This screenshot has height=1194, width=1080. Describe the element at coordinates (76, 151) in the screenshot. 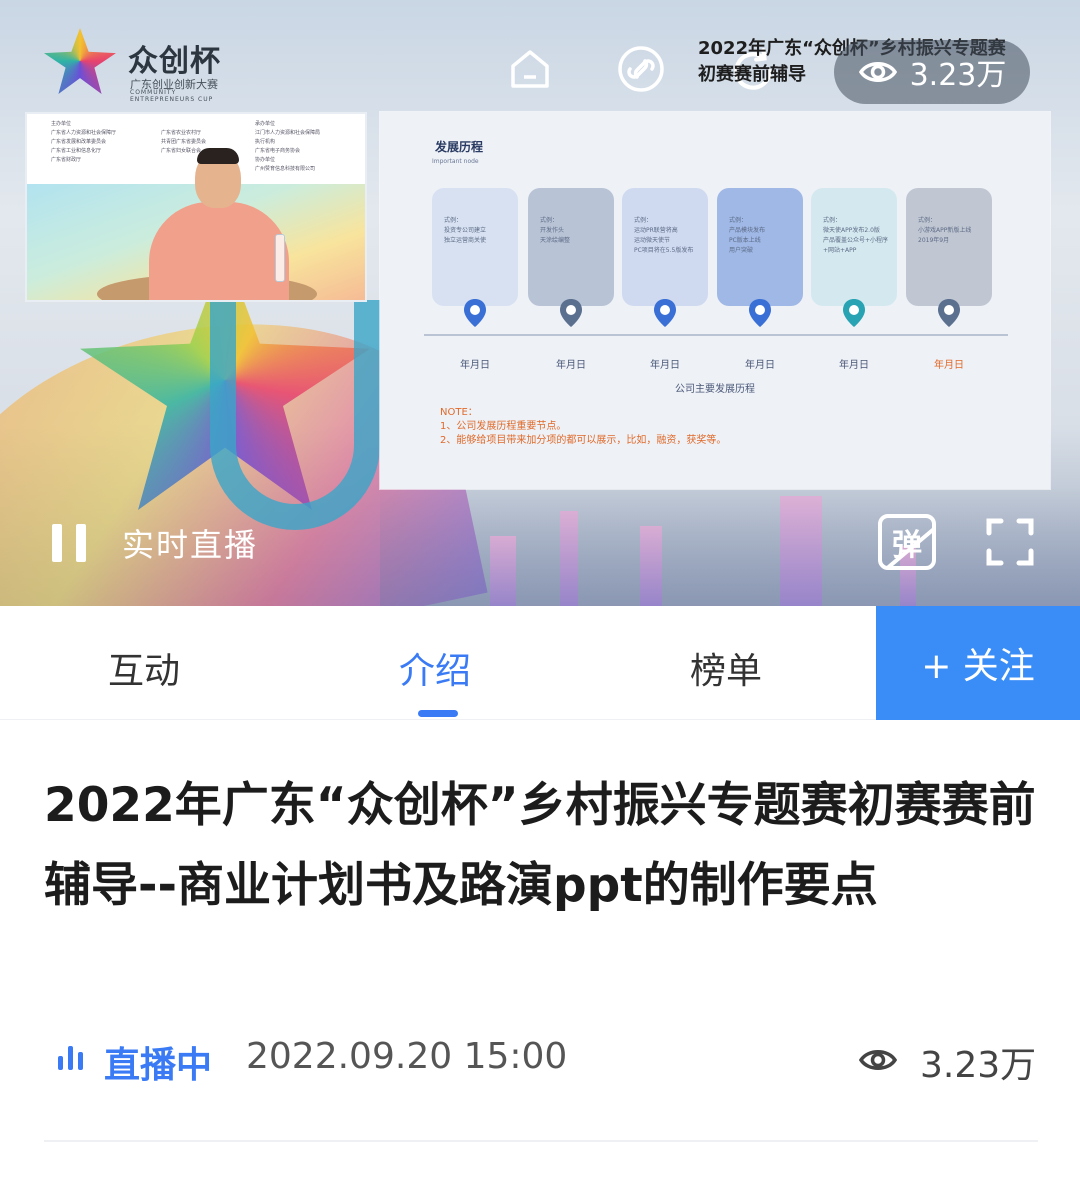

I see `organizer-line: 广东省工业和信息化厅` at that location.